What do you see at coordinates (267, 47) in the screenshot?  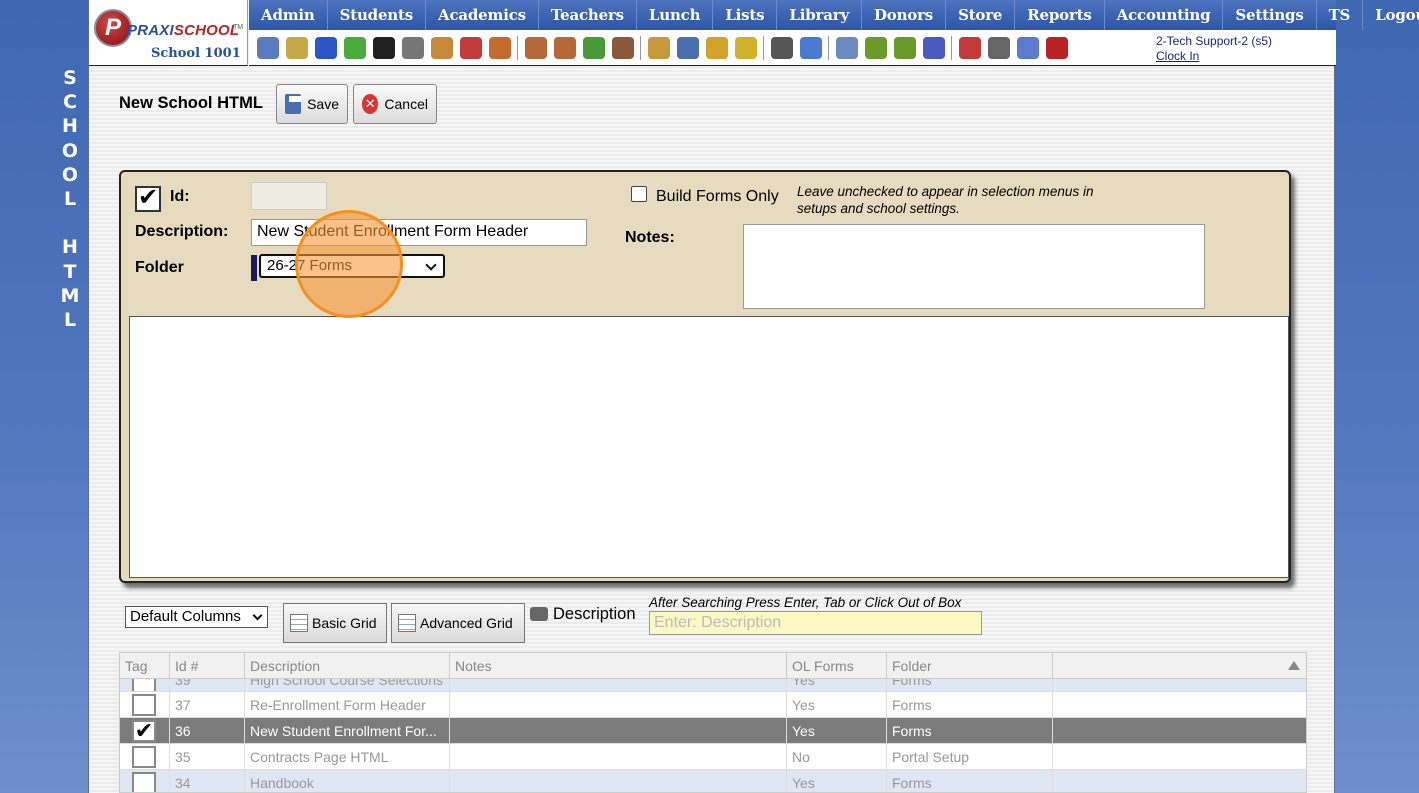 I see `search-icon` at bounding box center [267, 47].